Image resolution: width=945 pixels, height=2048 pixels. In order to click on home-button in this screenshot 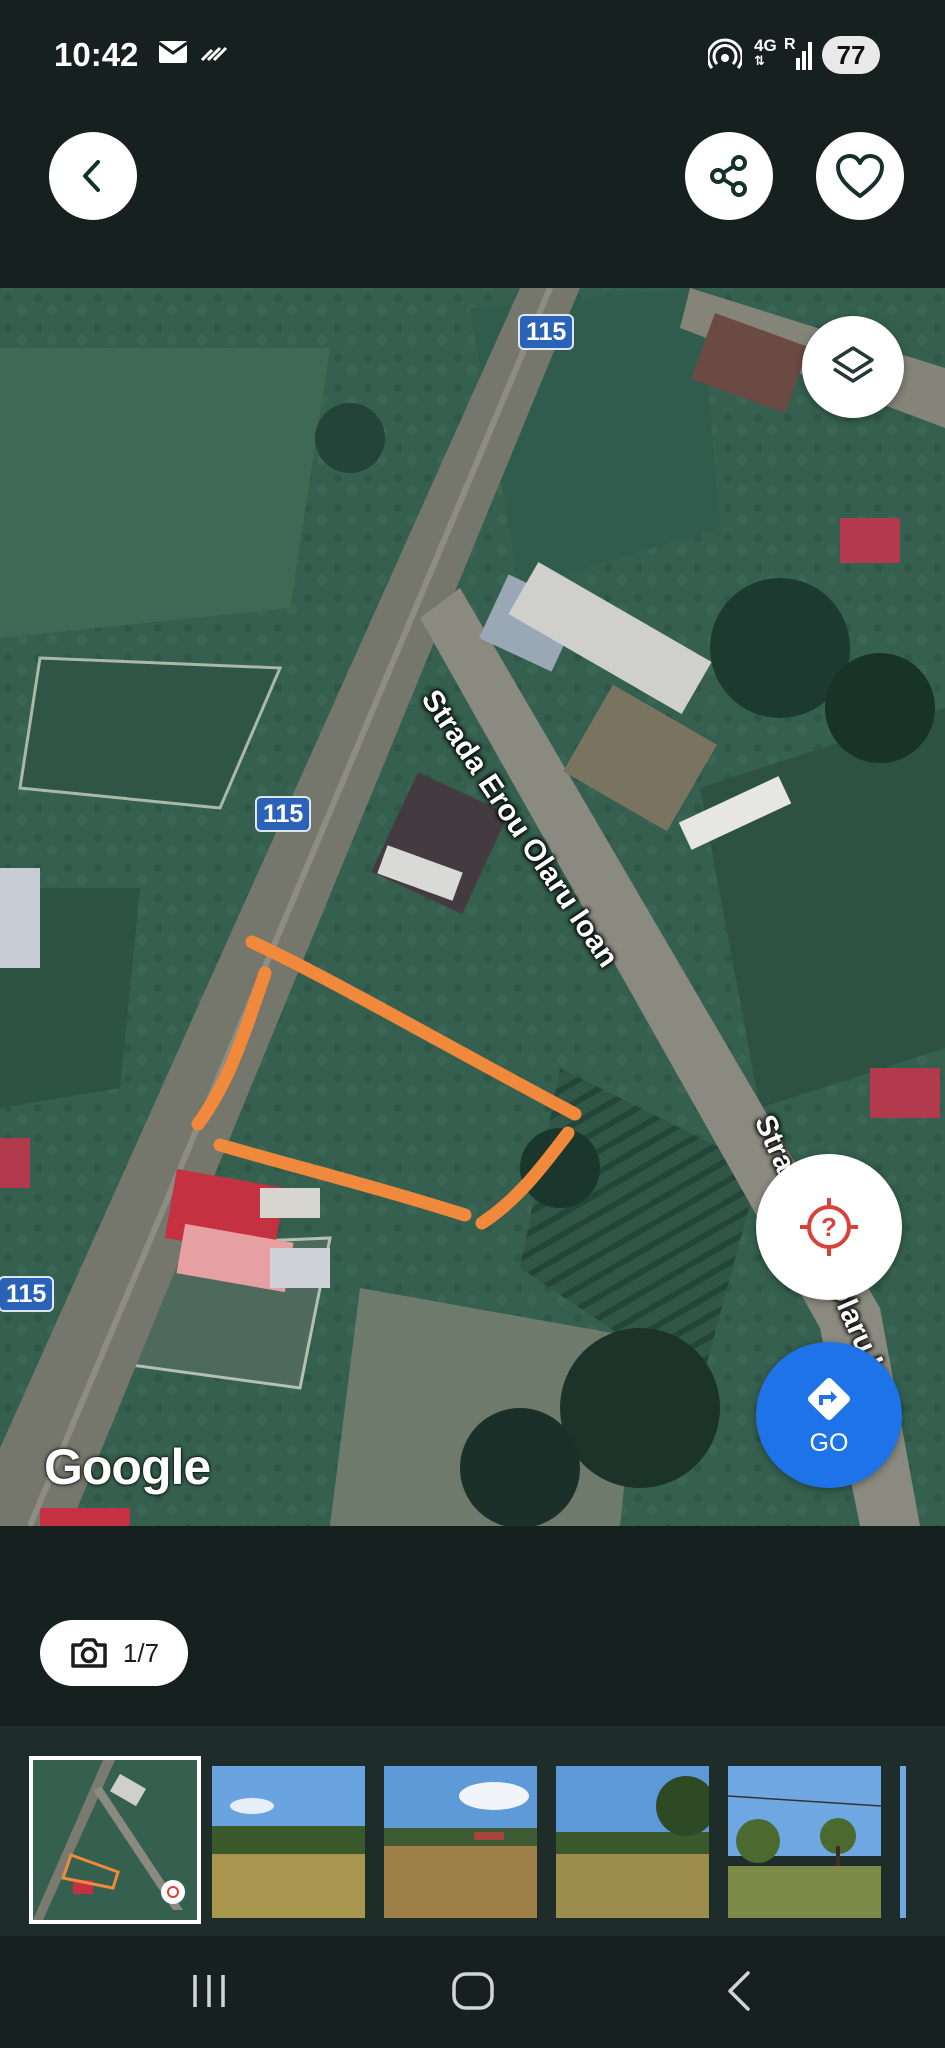, I will do `click(473, 1991)`.